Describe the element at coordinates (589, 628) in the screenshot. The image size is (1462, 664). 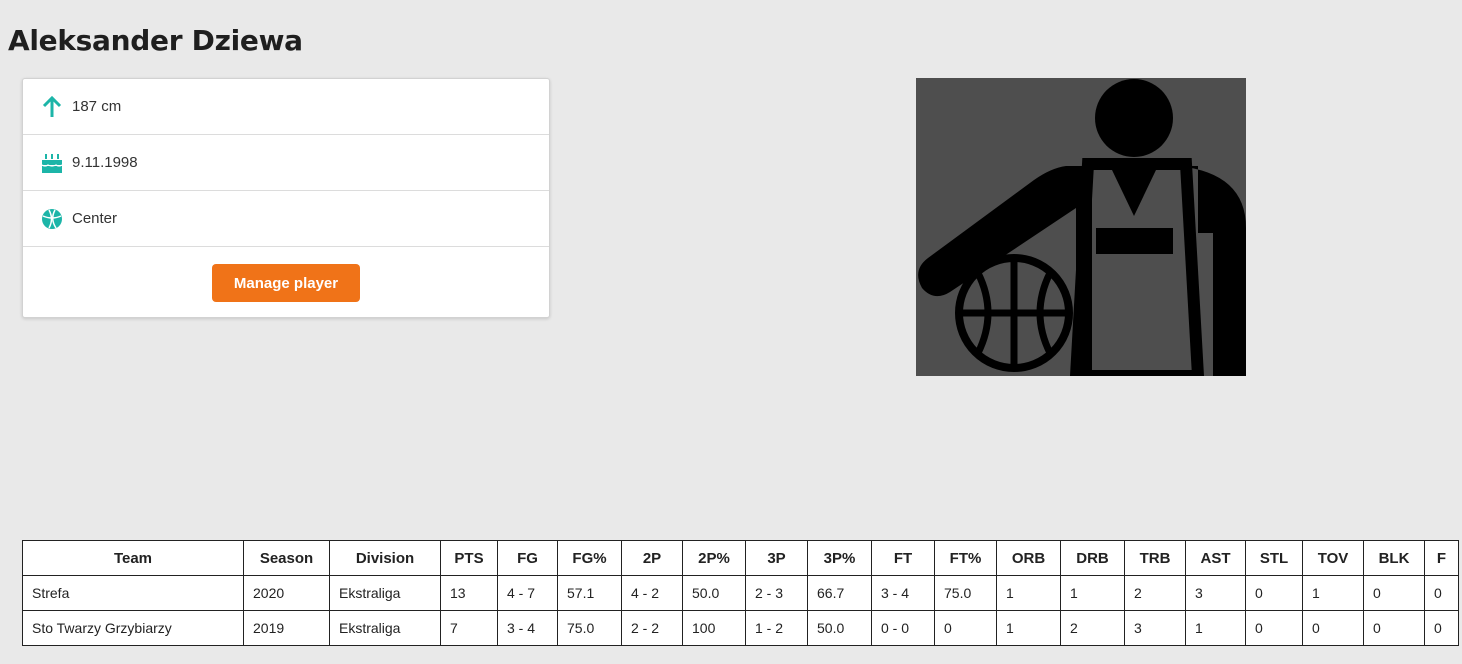
I see `cell-fg-pct: 75.0` at that location.